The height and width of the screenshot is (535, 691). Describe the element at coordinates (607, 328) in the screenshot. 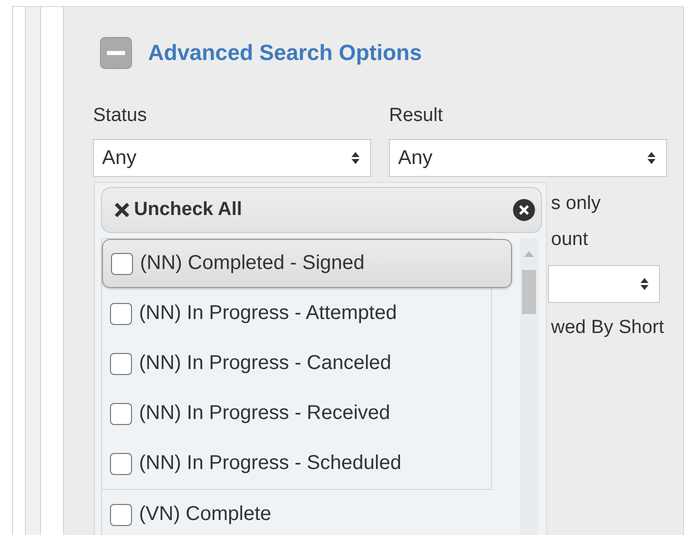

I see `option-text: wed By Short` at that location.